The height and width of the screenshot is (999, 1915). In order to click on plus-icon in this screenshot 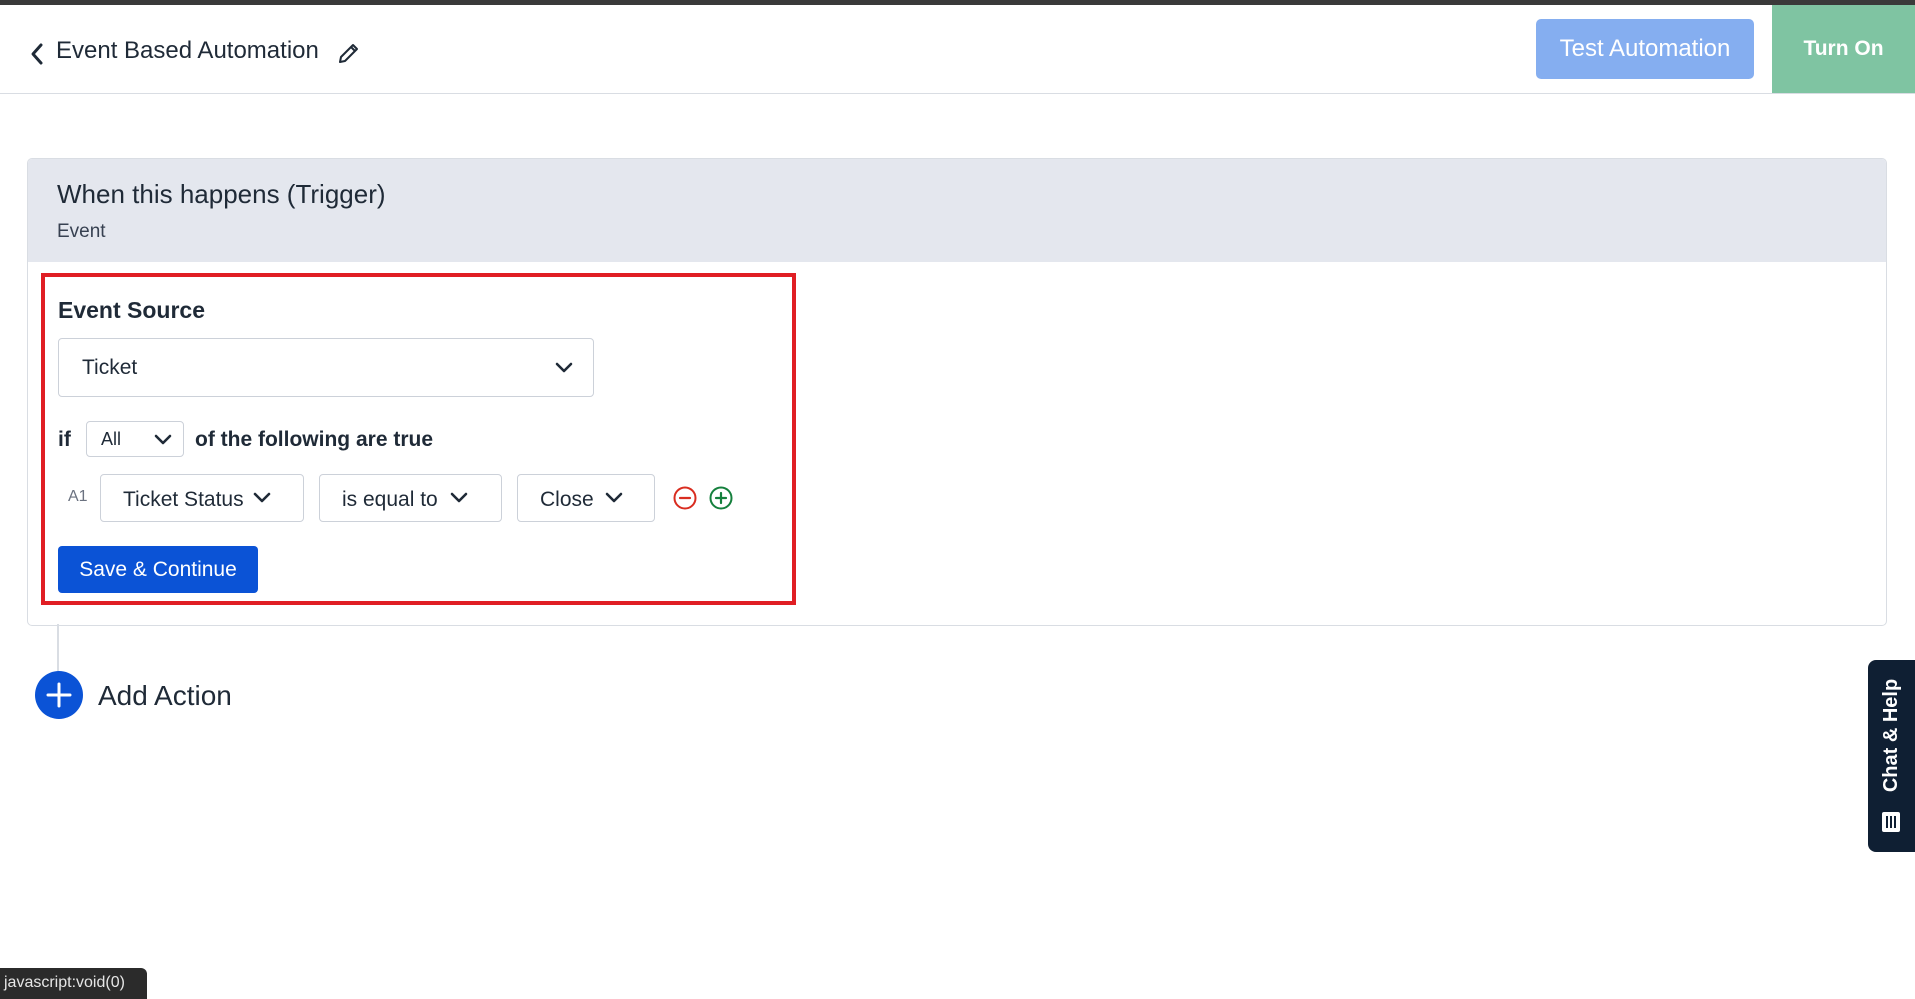, I will do `click(59, 695)`.